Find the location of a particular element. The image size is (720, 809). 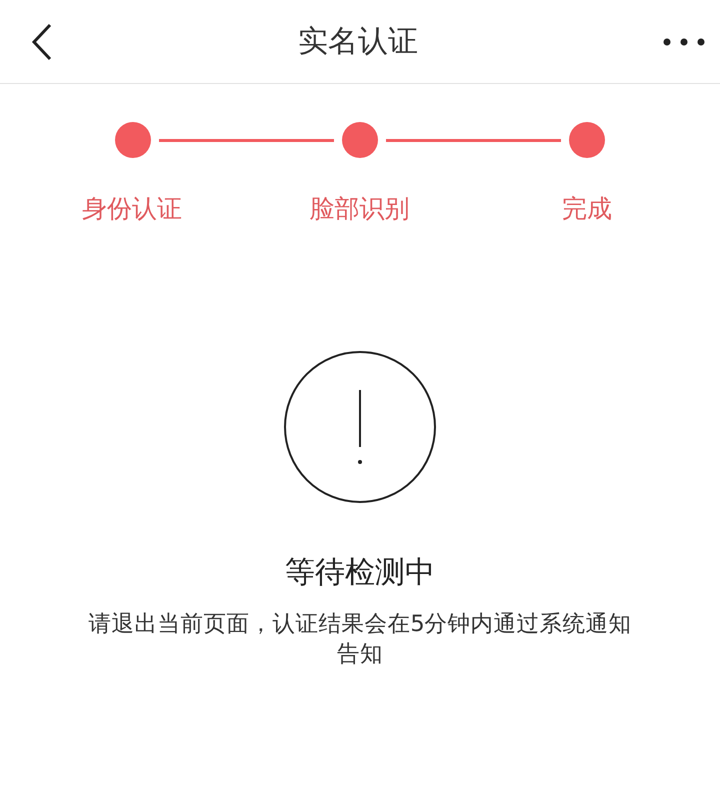

status-message: 请退出当前页面，认证结果会在5分钟内通过系统通知告知 is located at coordinates (360, 639).